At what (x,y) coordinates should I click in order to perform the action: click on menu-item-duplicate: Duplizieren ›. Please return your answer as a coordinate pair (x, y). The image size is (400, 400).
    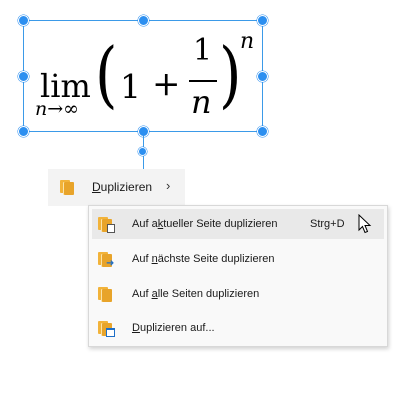
    Looking at the image, I should click on (116, 187).